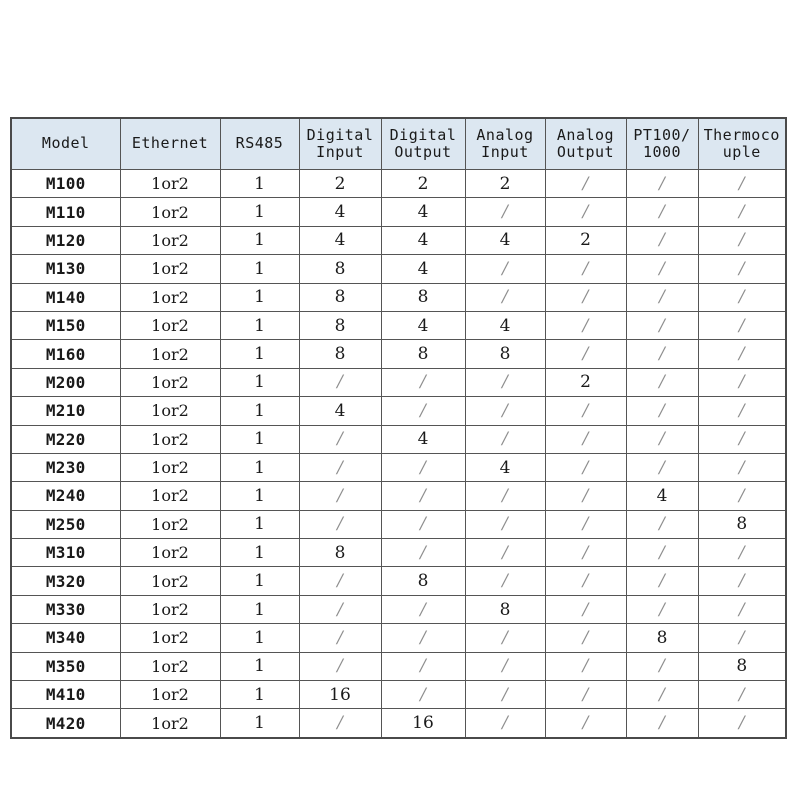  What do you see at coordinates (340, 134) in the screenshot?
I see `column-header-digital-input-line-0: Digital` at bounding box center [340, 134].